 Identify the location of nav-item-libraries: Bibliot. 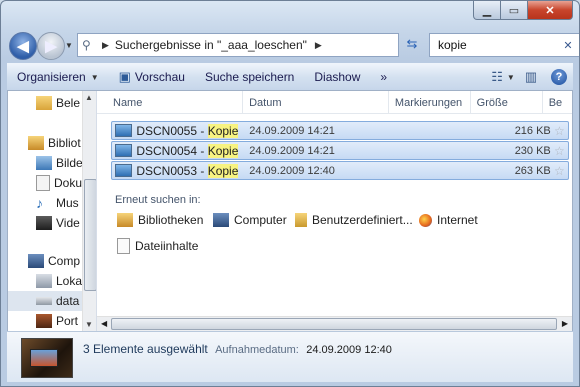
(54, 143).